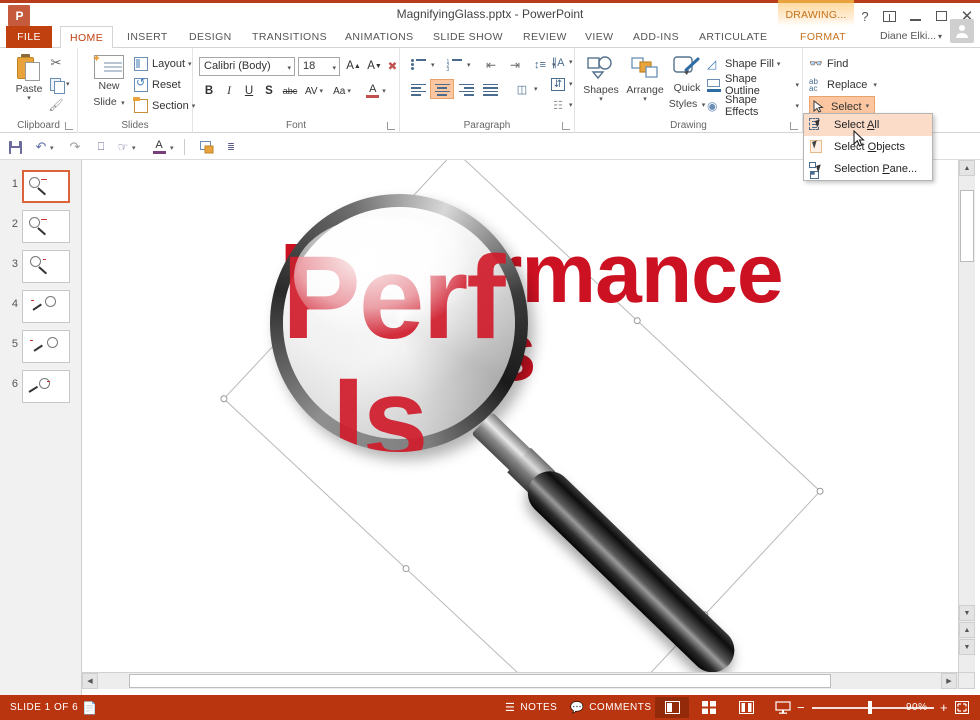  I want to click on tab-animations: ANIMATIONS, so click(379, 37).